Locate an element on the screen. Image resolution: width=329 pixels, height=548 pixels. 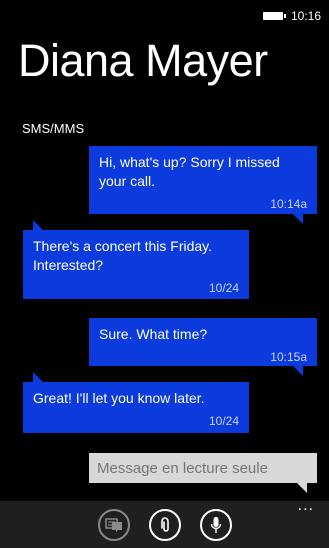
switch-conversation-button is located at coordinates (113, 524).